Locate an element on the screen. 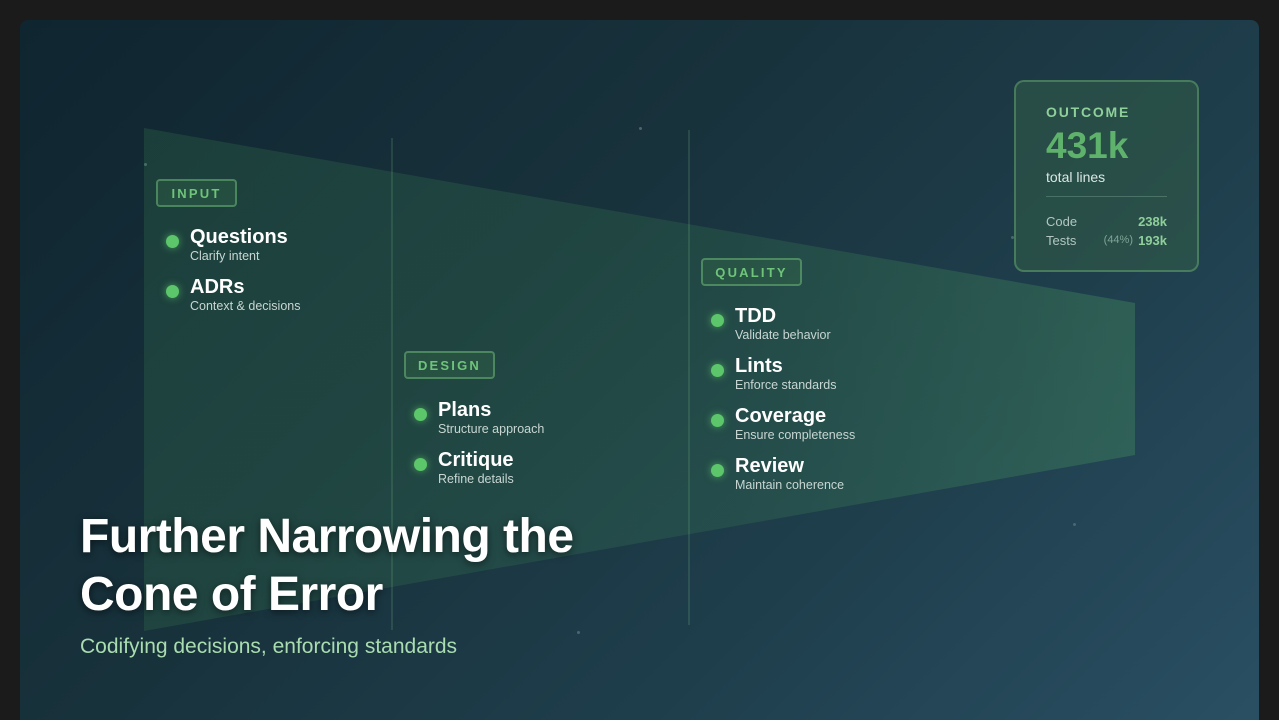 The width and height of the screenshot is (1279, 720). slide-title: Further Narrowing the Cone of Error is located at coordinates (327, 566).